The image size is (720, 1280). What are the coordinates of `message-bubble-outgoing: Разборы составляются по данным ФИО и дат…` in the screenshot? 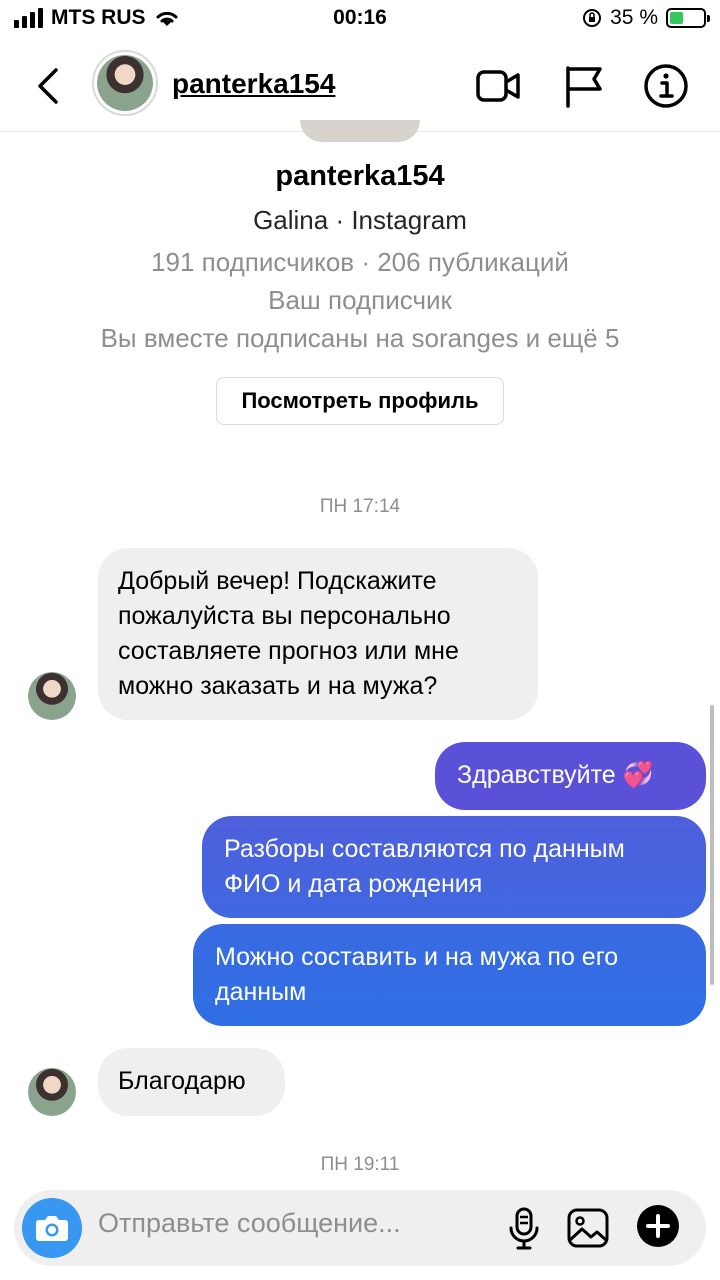 It's located at (454, 867).